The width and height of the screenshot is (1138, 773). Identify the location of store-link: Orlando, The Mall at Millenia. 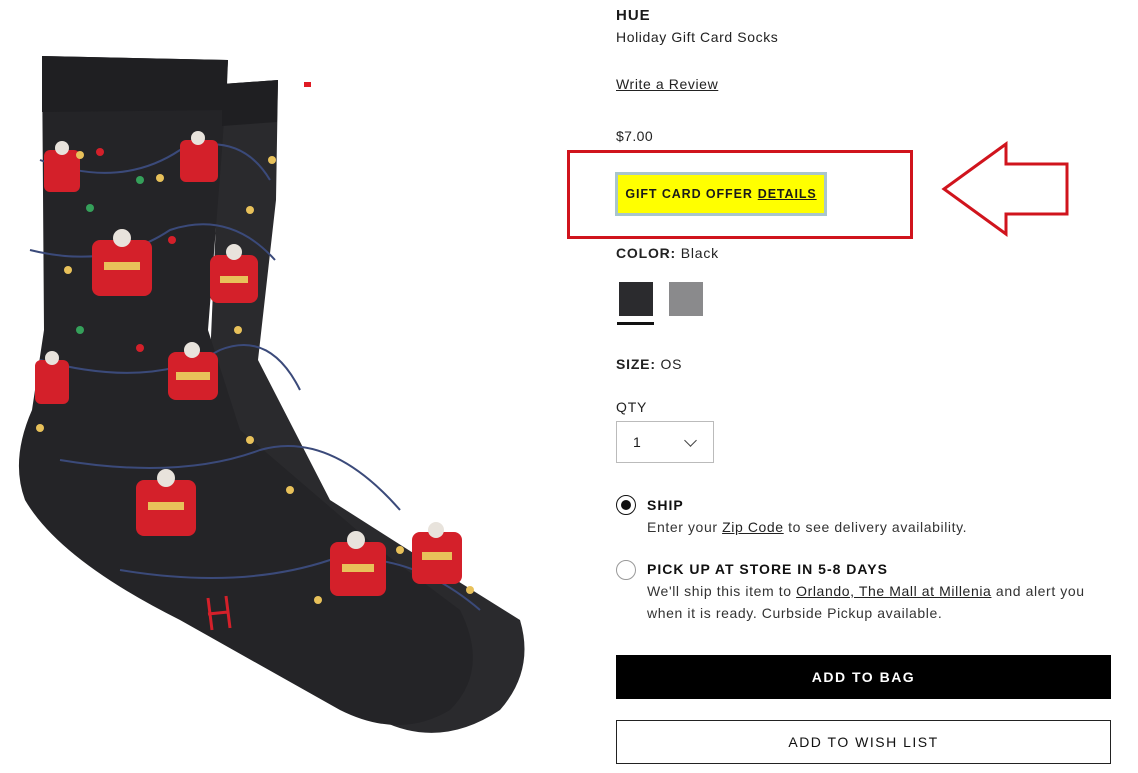
(893, 591).